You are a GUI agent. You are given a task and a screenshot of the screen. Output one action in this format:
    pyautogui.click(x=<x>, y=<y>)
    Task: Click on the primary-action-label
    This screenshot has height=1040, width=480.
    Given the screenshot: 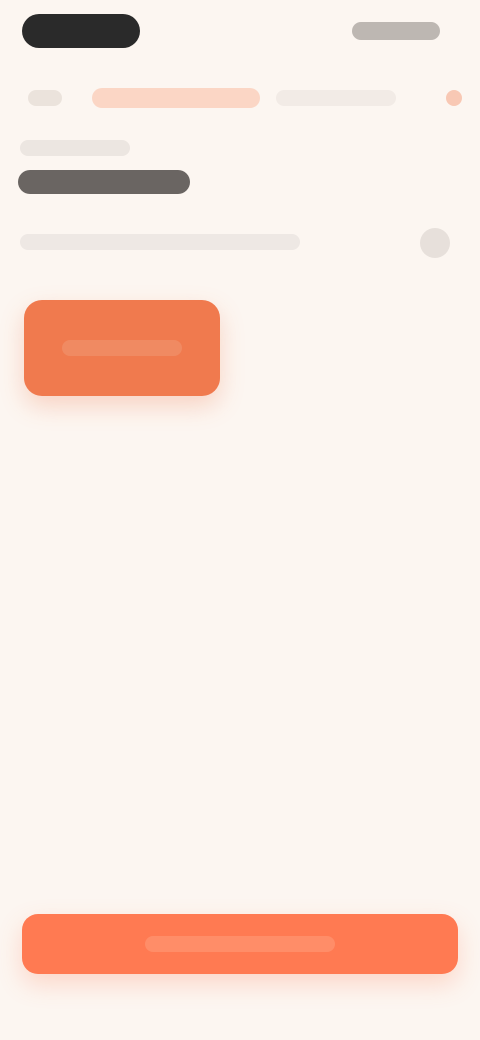 What is the action you would take?
    pyautogui.click(x=122, y=348)
    